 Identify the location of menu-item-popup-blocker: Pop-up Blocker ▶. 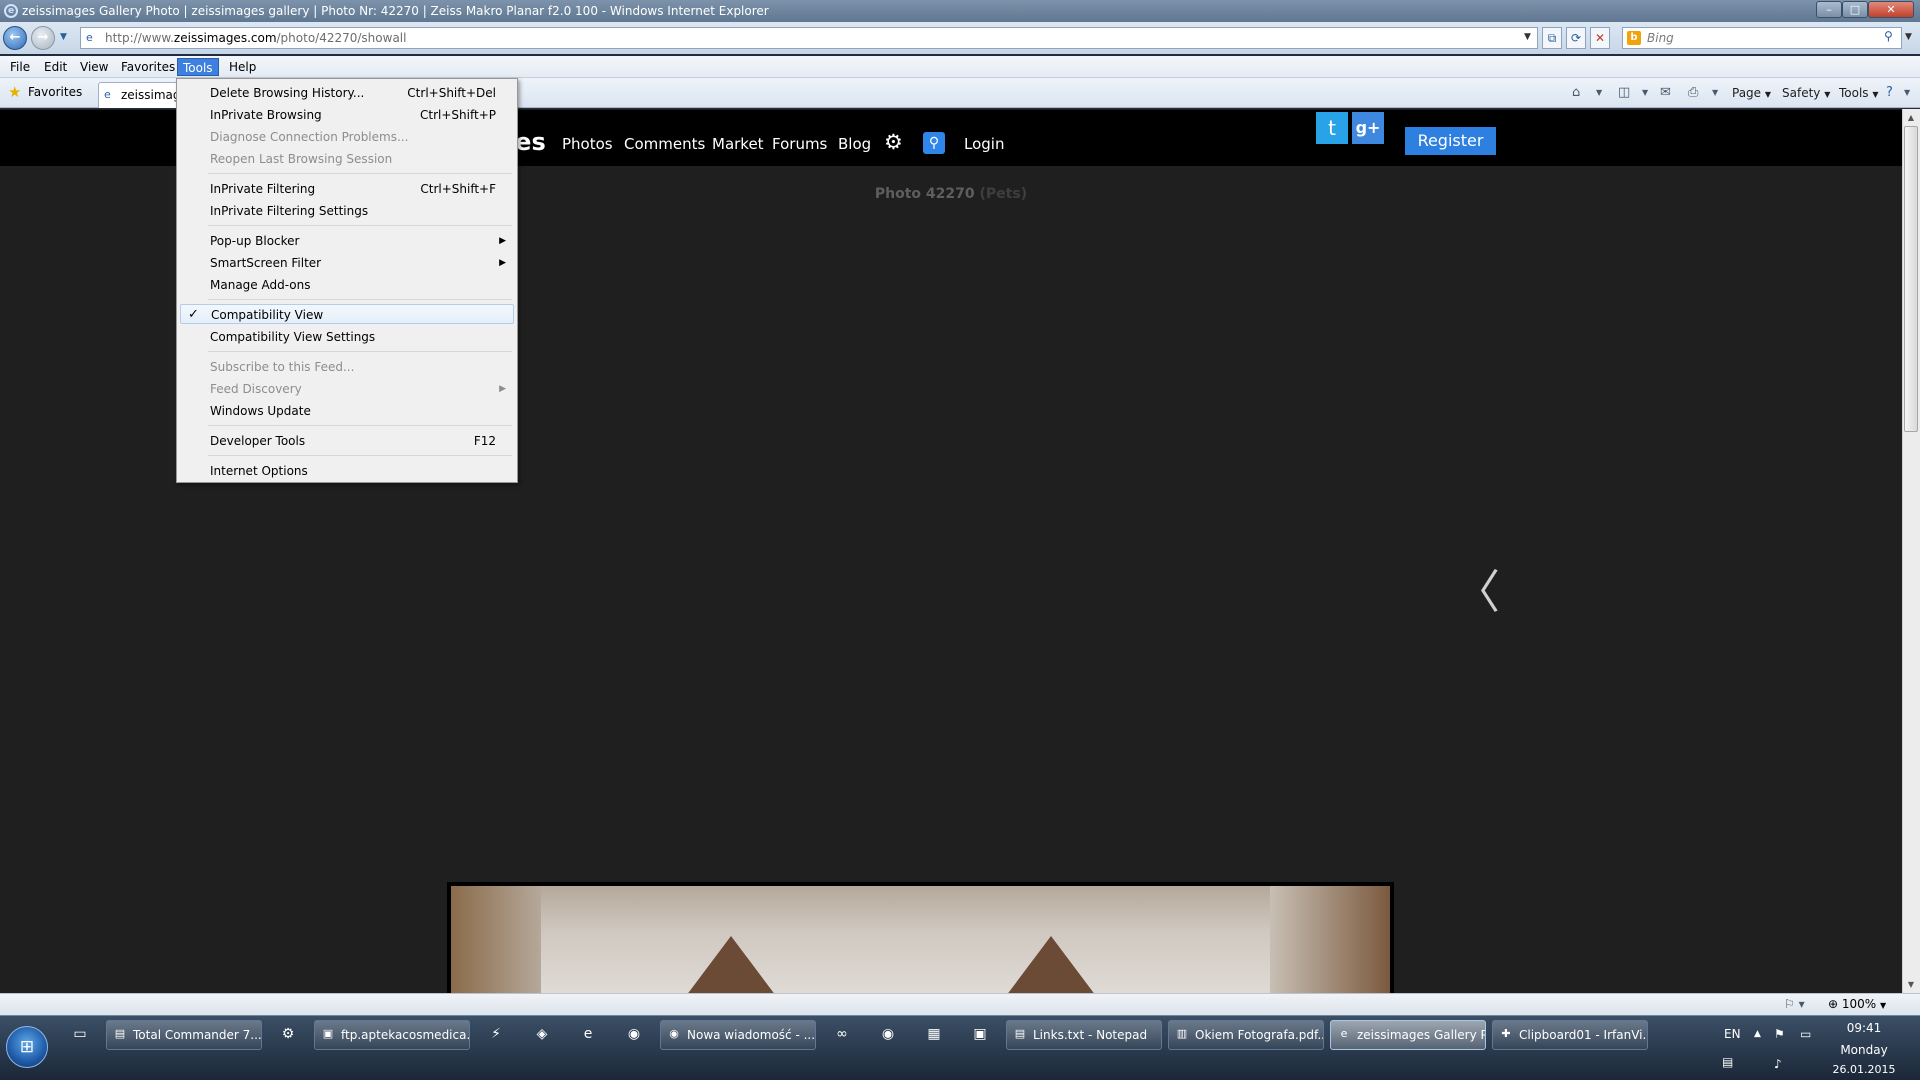
(347, 241).